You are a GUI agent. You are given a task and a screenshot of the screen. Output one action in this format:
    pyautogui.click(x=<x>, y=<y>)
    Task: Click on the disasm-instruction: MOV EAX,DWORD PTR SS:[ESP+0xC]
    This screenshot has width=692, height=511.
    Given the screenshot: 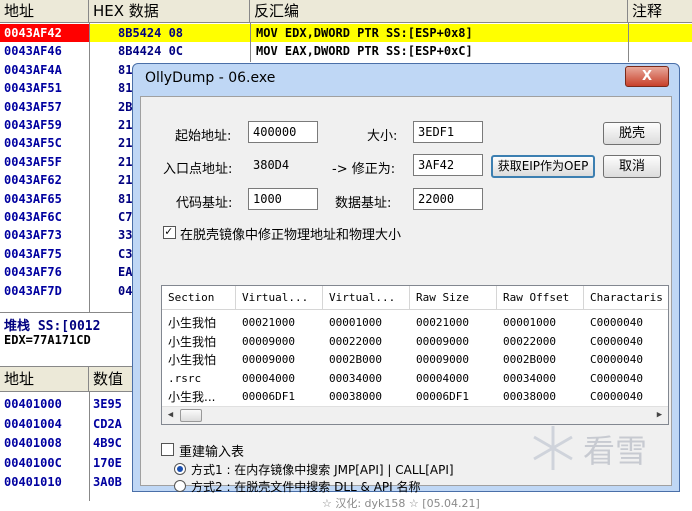 What is the action you would take?
    pyautogui.click(x=364, y=51)
    